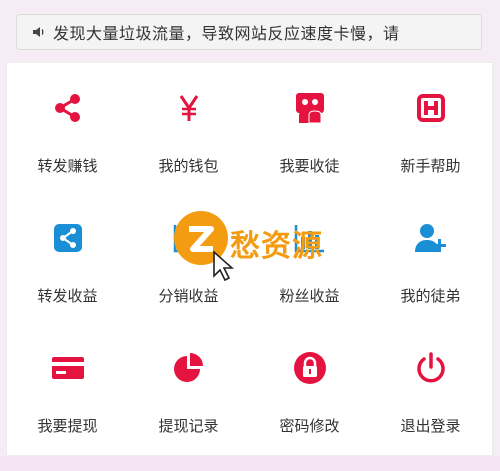 This screenshot has height=471, width=500. I want to click on menu-item-change-password: 密码修改, so click(309, 388).